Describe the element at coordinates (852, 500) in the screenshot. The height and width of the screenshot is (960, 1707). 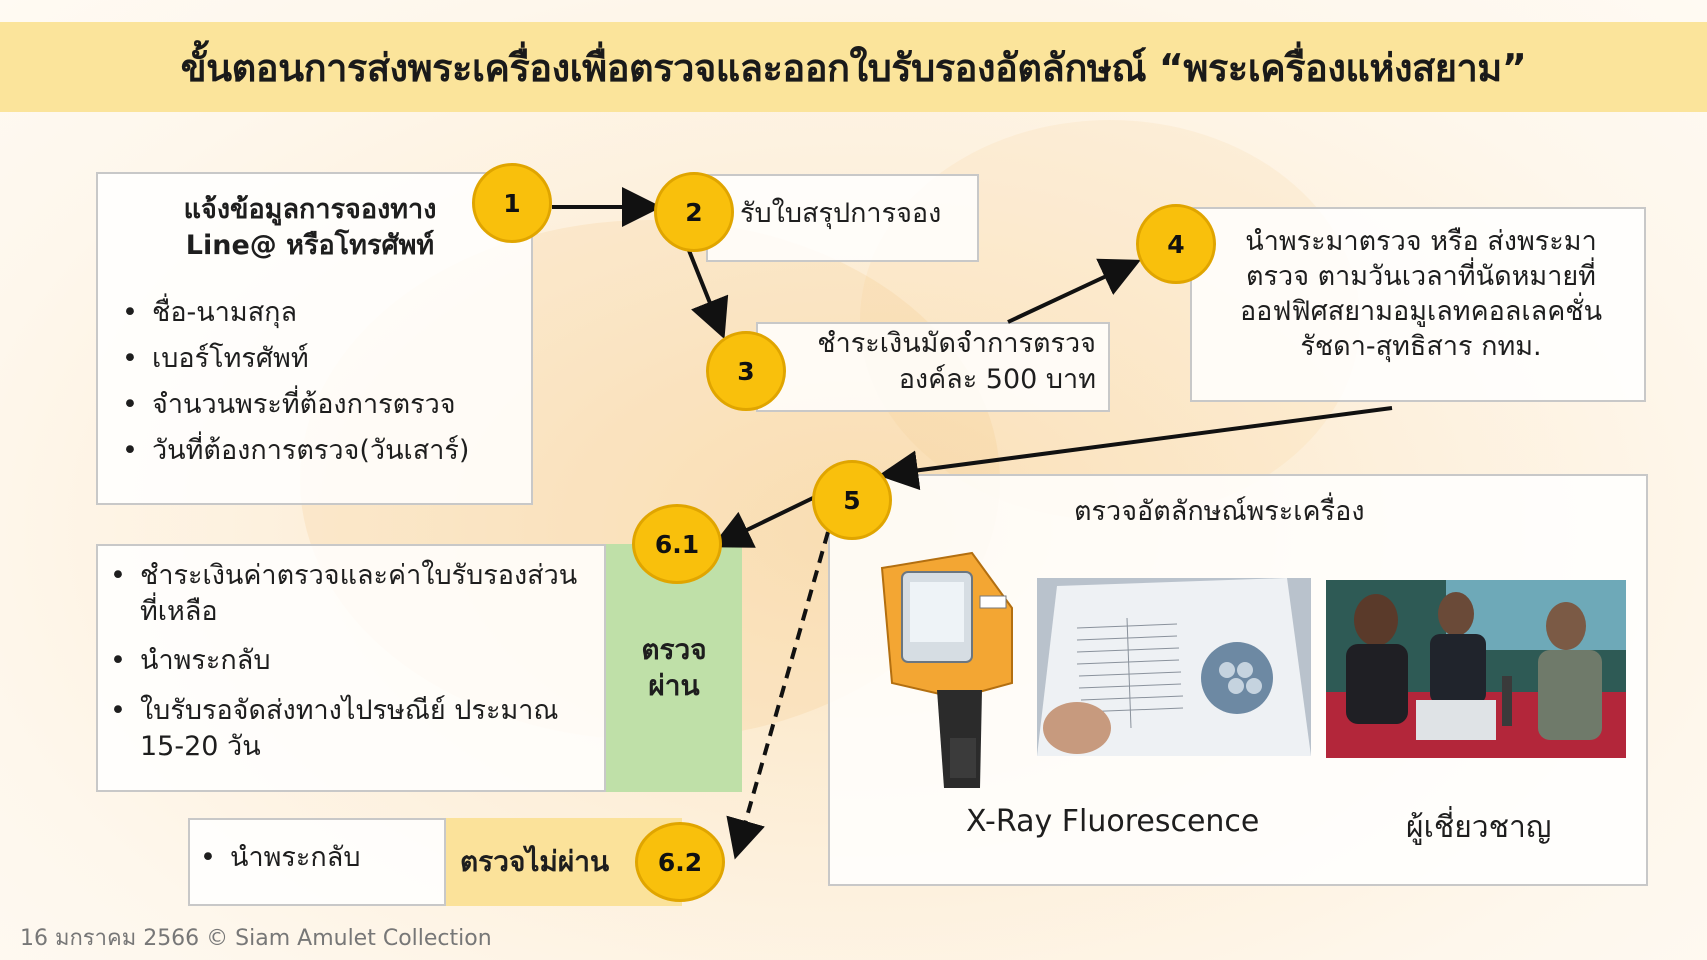
I see `step-number-5: 5` at that location.